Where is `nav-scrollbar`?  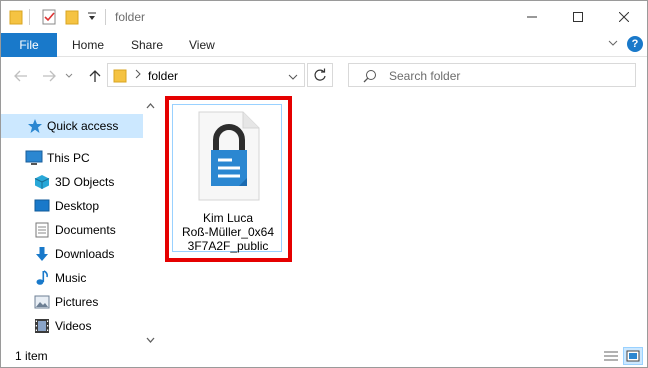
nav-scrollbar is located at coordinates (150, 219).